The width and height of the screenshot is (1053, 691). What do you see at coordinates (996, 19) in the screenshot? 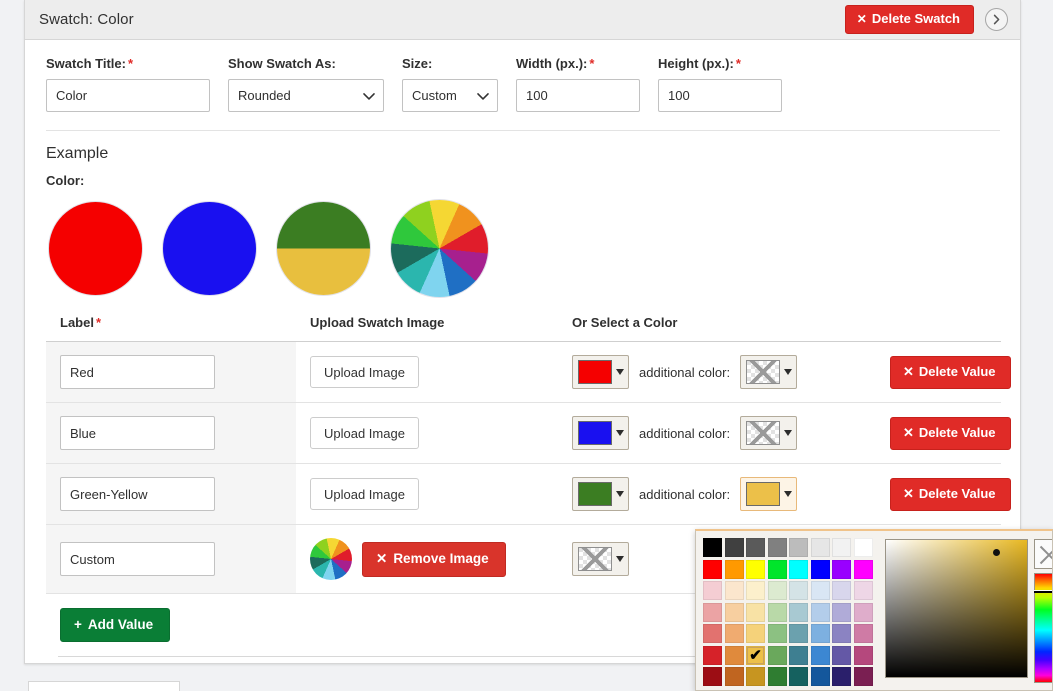
I see `chevron-right-circle-icon` at bounding box center [996, 19].